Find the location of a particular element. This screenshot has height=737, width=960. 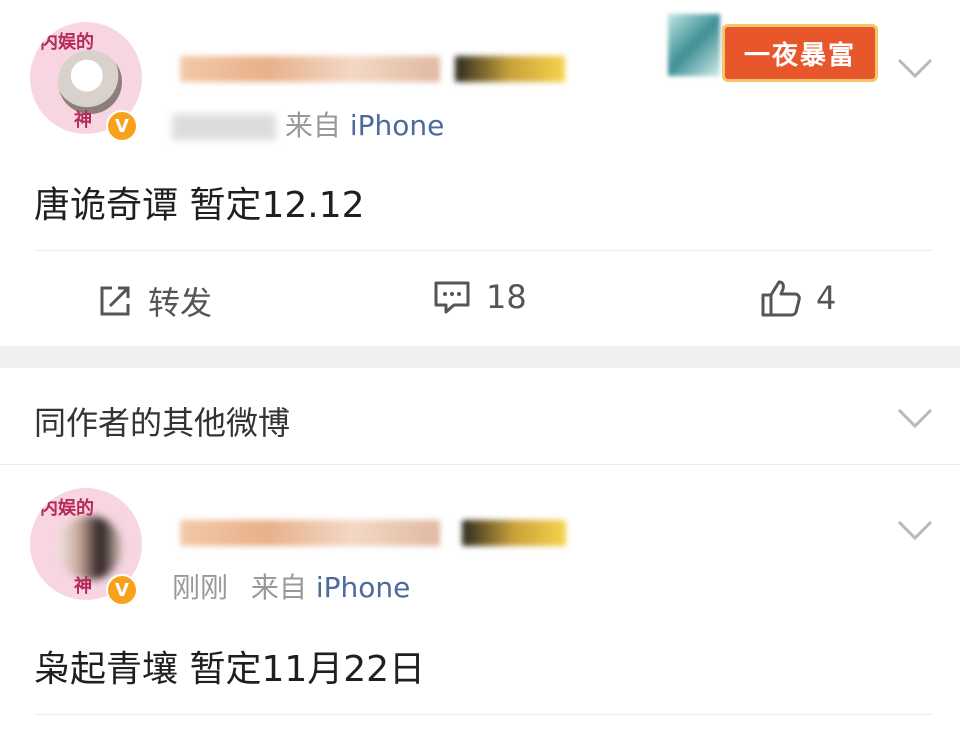

like-count: 4 is located at coordinates (826, 298).